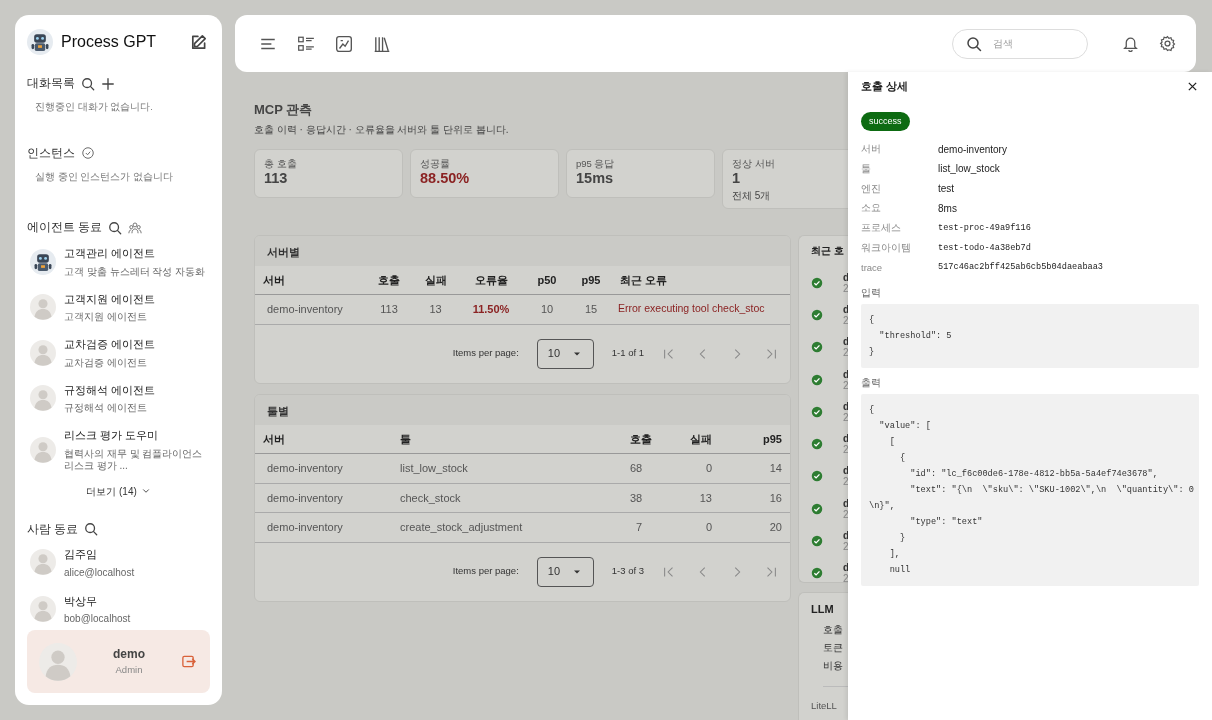 The width and height of the screenshot is (1212, 720). I want to click on provider-label: LiteLL, so click(824, 706).